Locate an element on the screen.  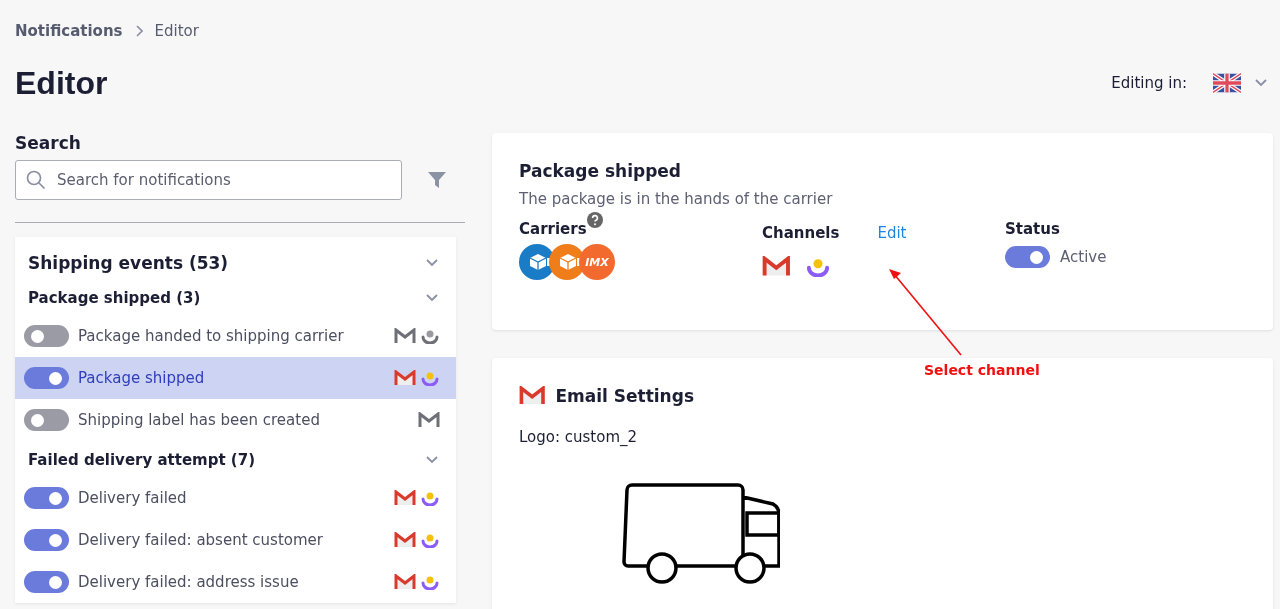
item-label: Delivery failed: address issue is located at coordinates (189, 582).